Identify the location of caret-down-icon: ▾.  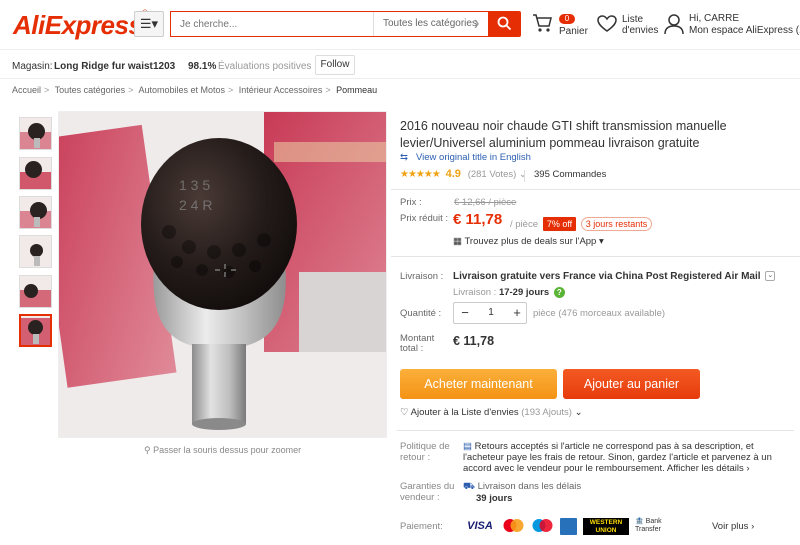
(601, 241).